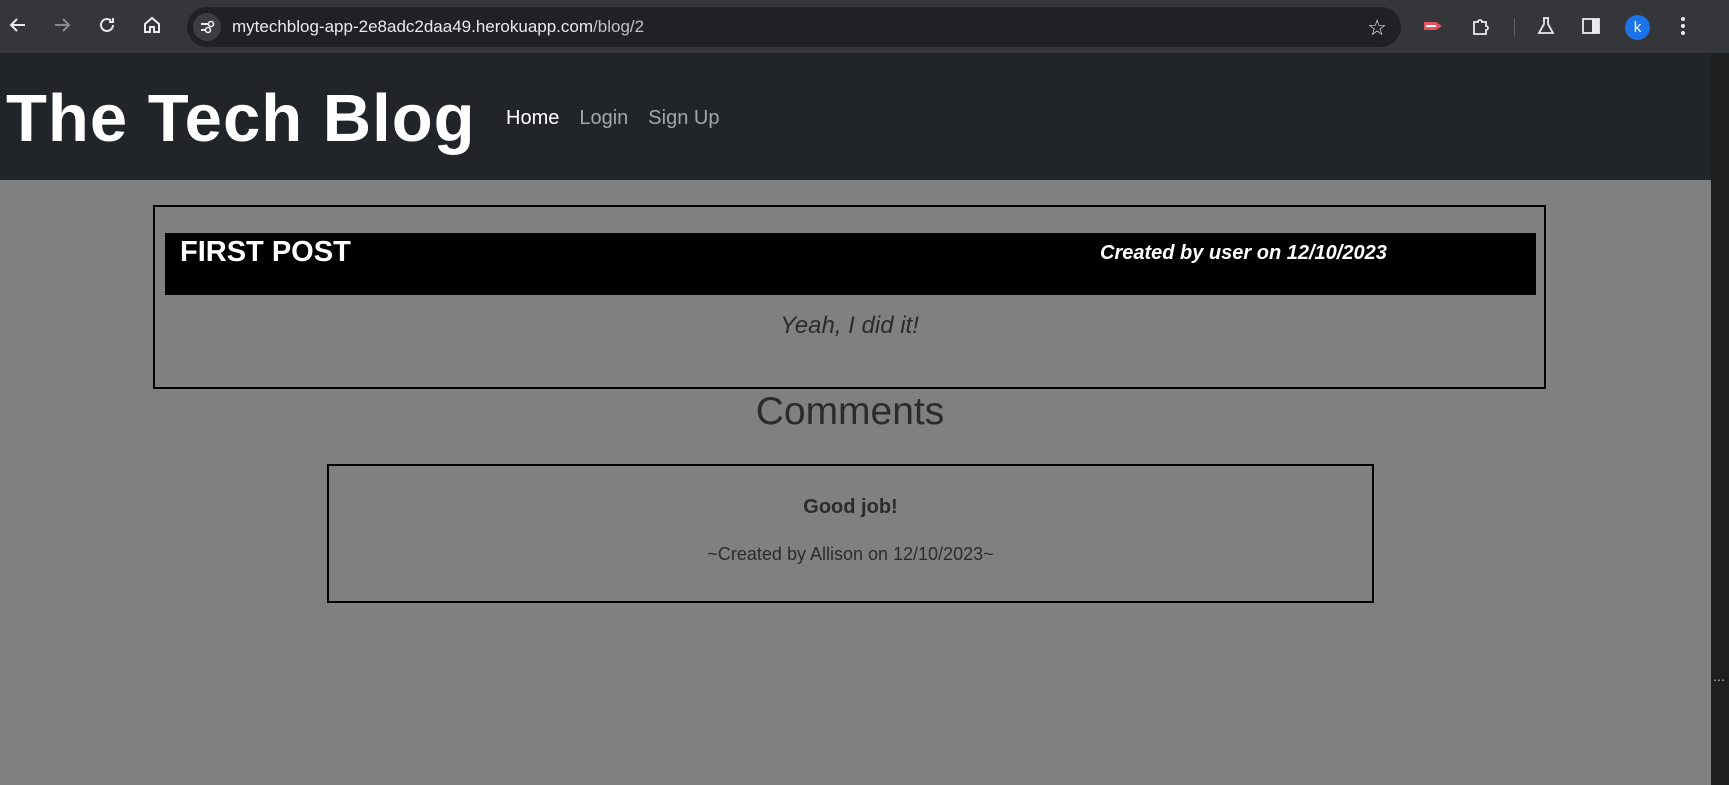  I want to click on main-nav: Home Login Sign Up, so click(622, 118).